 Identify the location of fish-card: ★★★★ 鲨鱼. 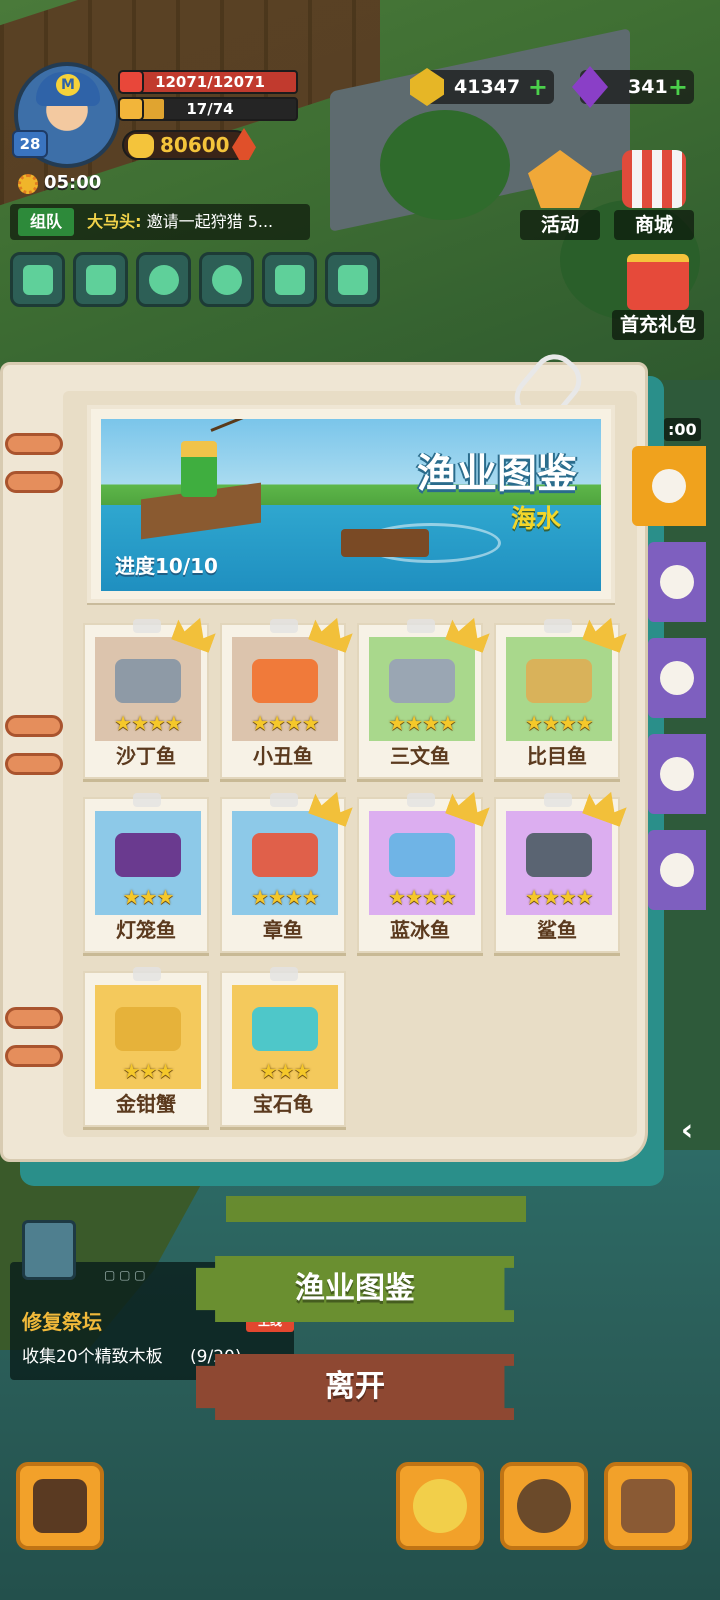
(557, 875).